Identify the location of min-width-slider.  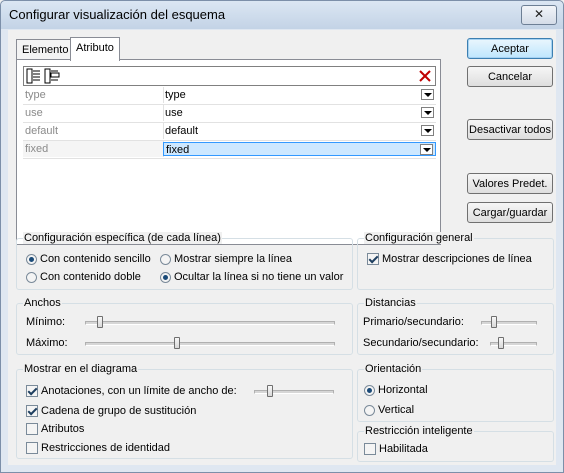
(210, 322).